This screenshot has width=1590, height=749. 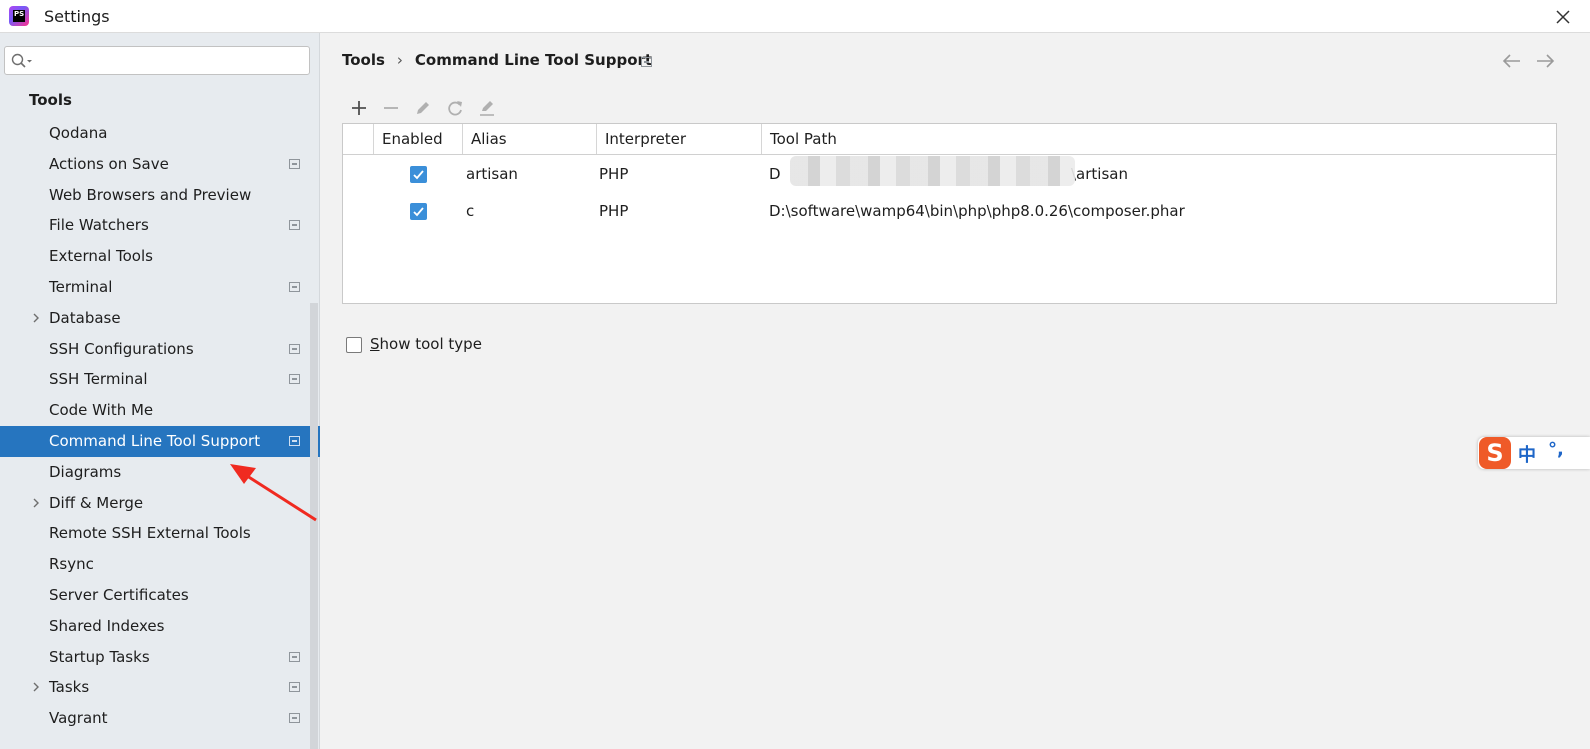 I want to click on sidebar-item-label: Vagrant, so click(x=78, y=718).